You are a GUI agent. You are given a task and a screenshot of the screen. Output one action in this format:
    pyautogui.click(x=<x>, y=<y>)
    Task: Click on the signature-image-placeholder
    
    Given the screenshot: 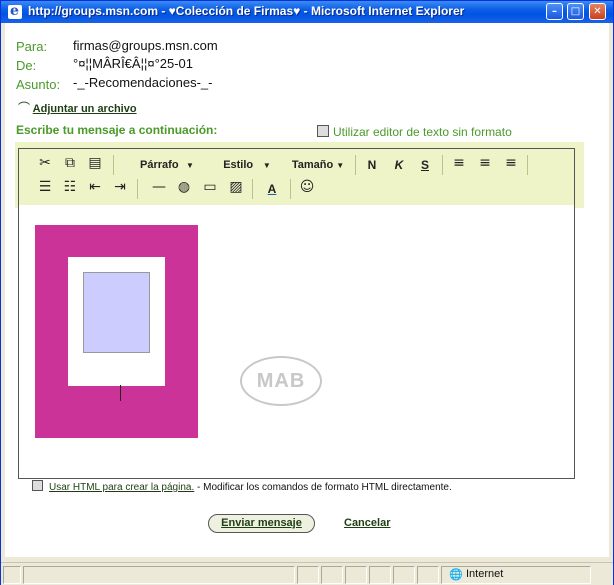 What is the action you would take?
    pyautogui.click(x=116, y=312)
    